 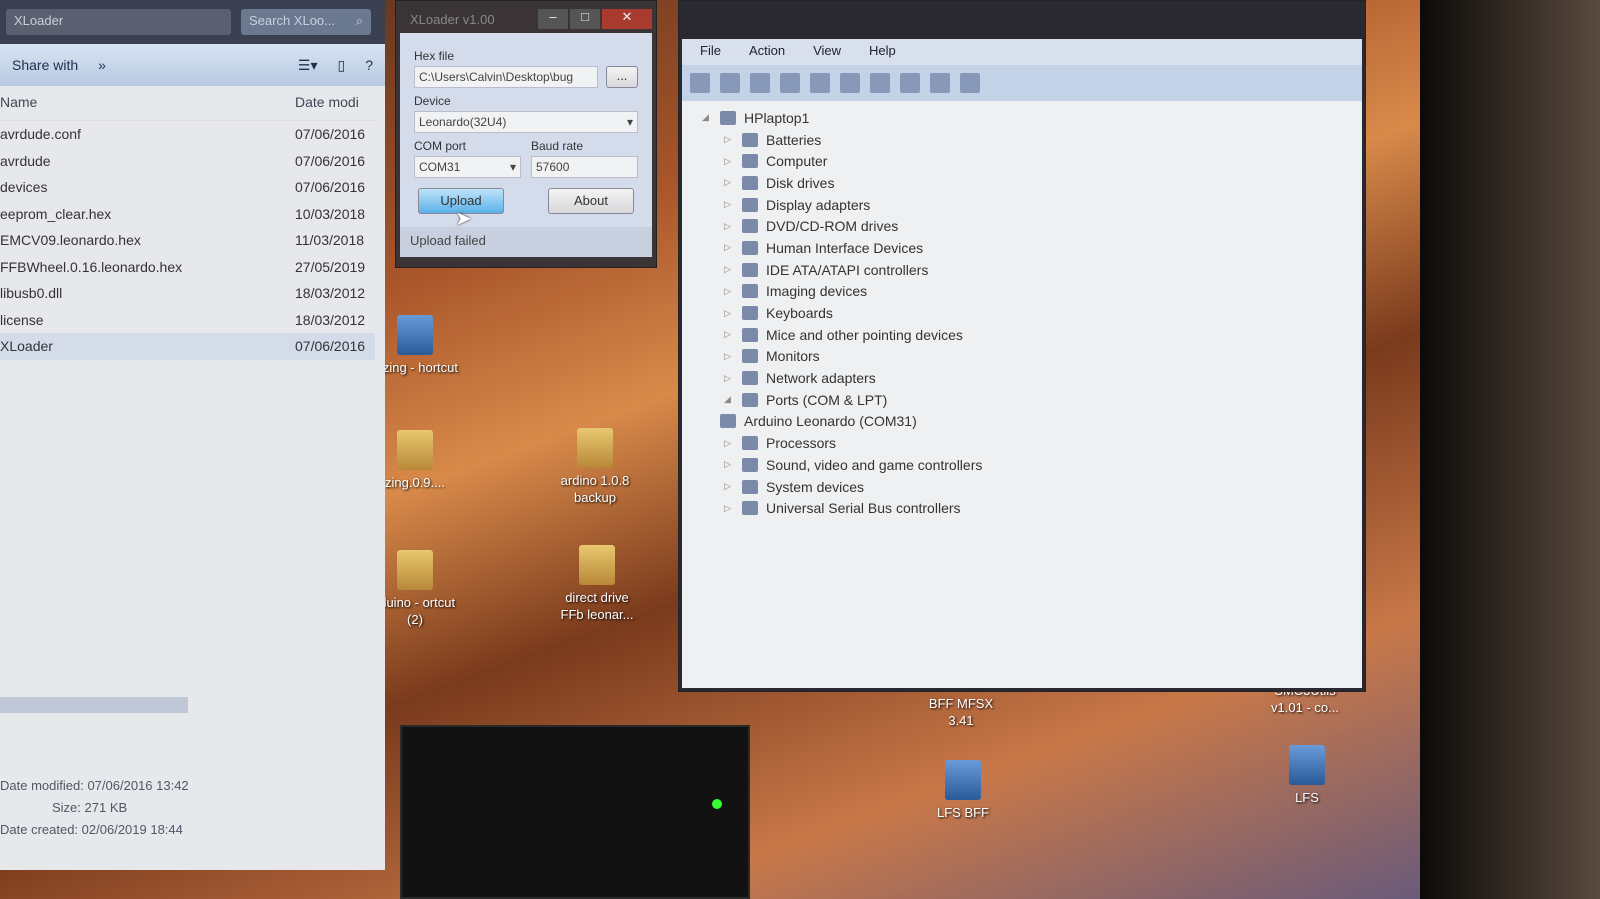 What do you see at coordinates (1022, 118) in the screenshot?
I see `tree-root: ◢ HPlaptop1` at bounding box center [1022, 118].